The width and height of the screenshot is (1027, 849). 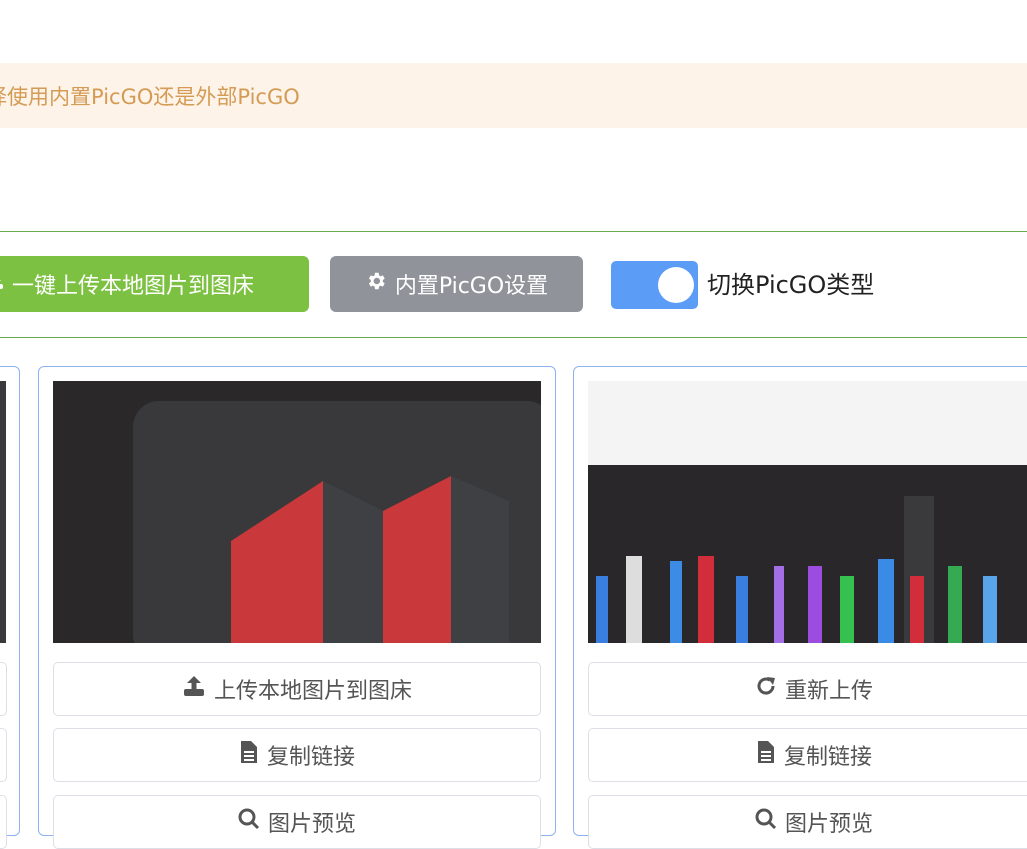 What do you see at coordinates (312, 691) in the screenshot?
I see `card-action-label: 上传本地图片到图床` at bounding box center [312, 691].